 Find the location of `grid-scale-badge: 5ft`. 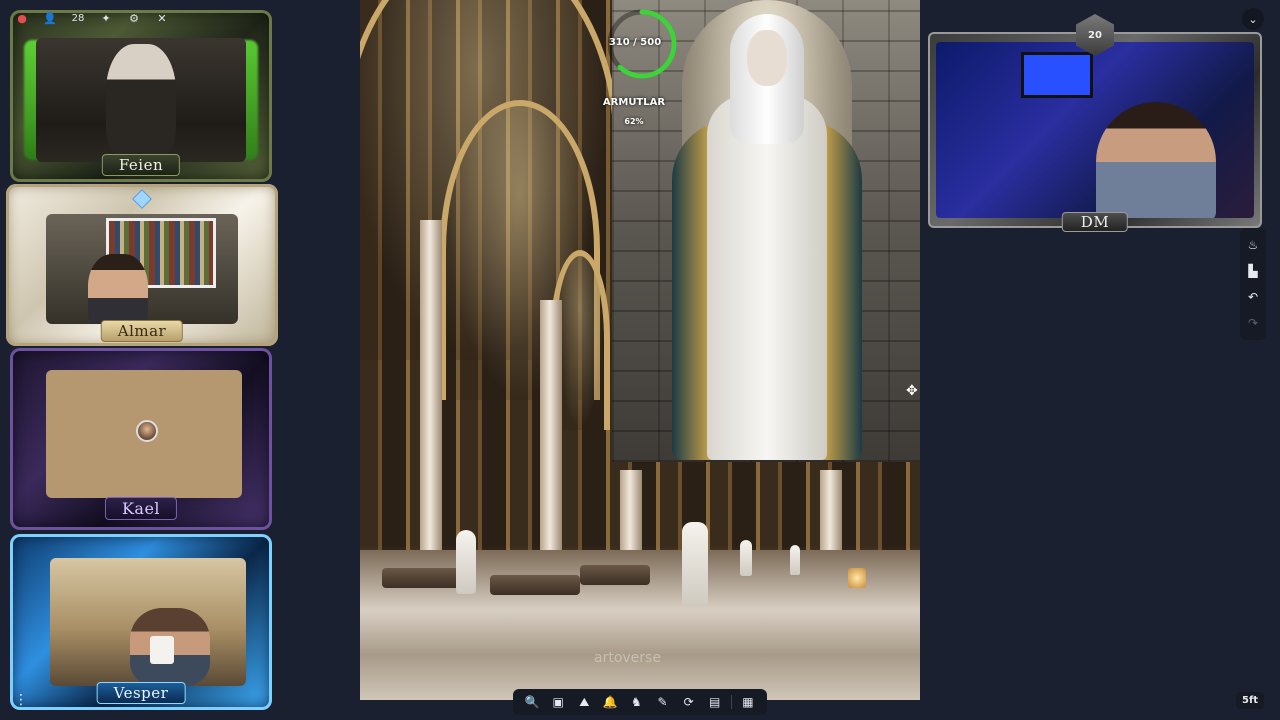

grid-scale-badge: 5ft is located at coordinates (1250, 700).